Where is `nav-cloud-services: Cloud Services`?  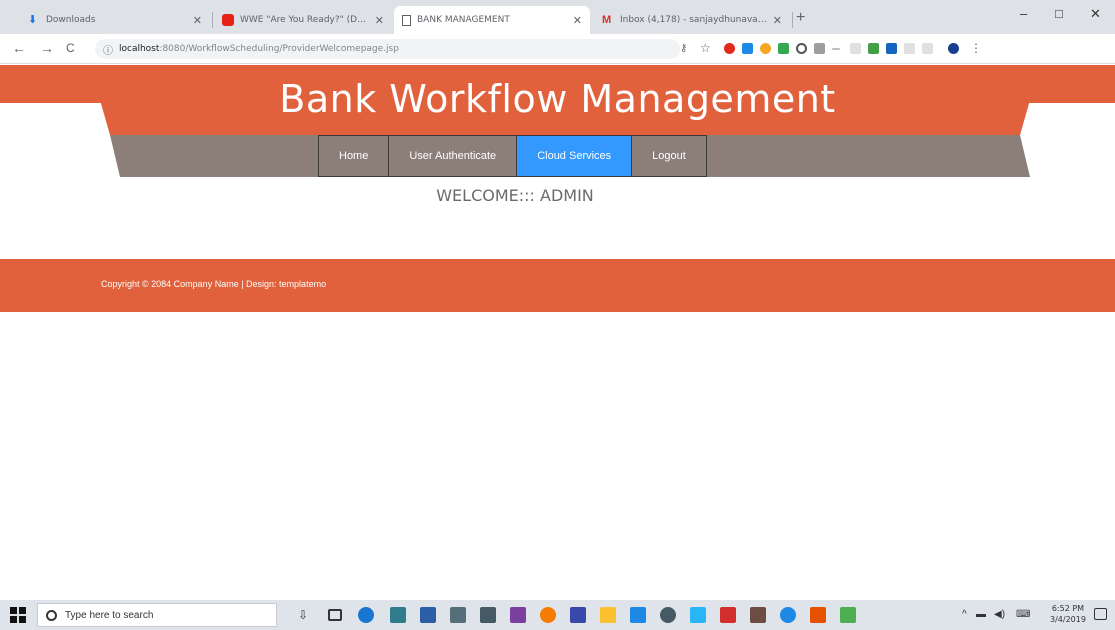 nav-cloud-services: Cloud Services is located at coordinates (575, 156).